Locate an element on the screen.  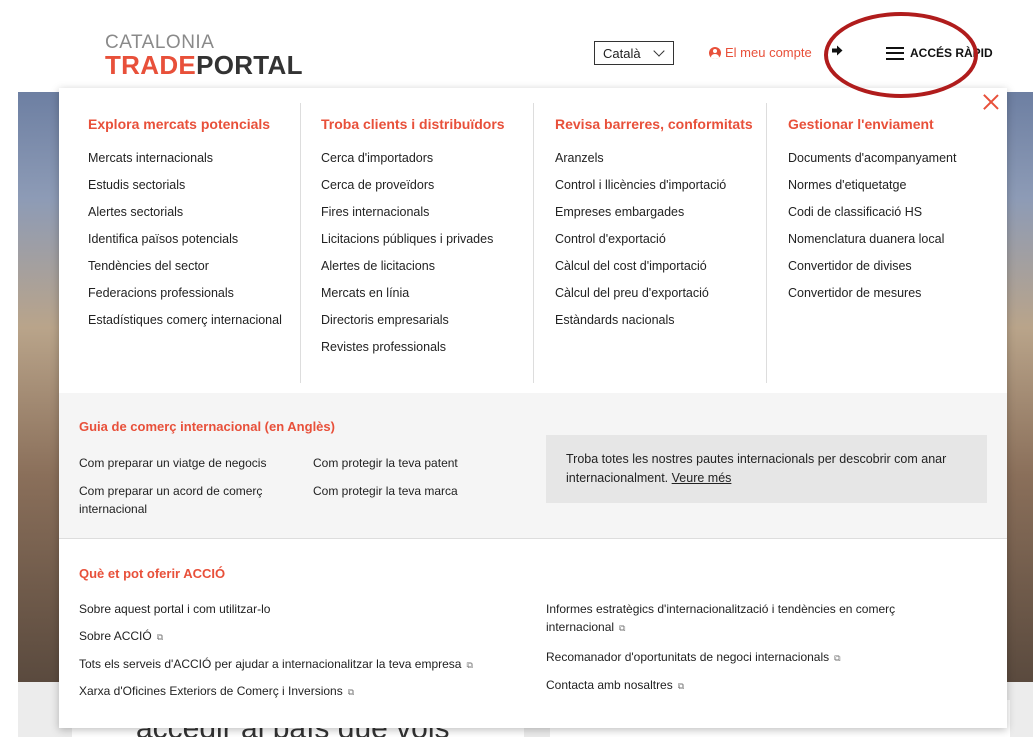
menu-link: Convertidor de divises is located at coordinates (872, 272).